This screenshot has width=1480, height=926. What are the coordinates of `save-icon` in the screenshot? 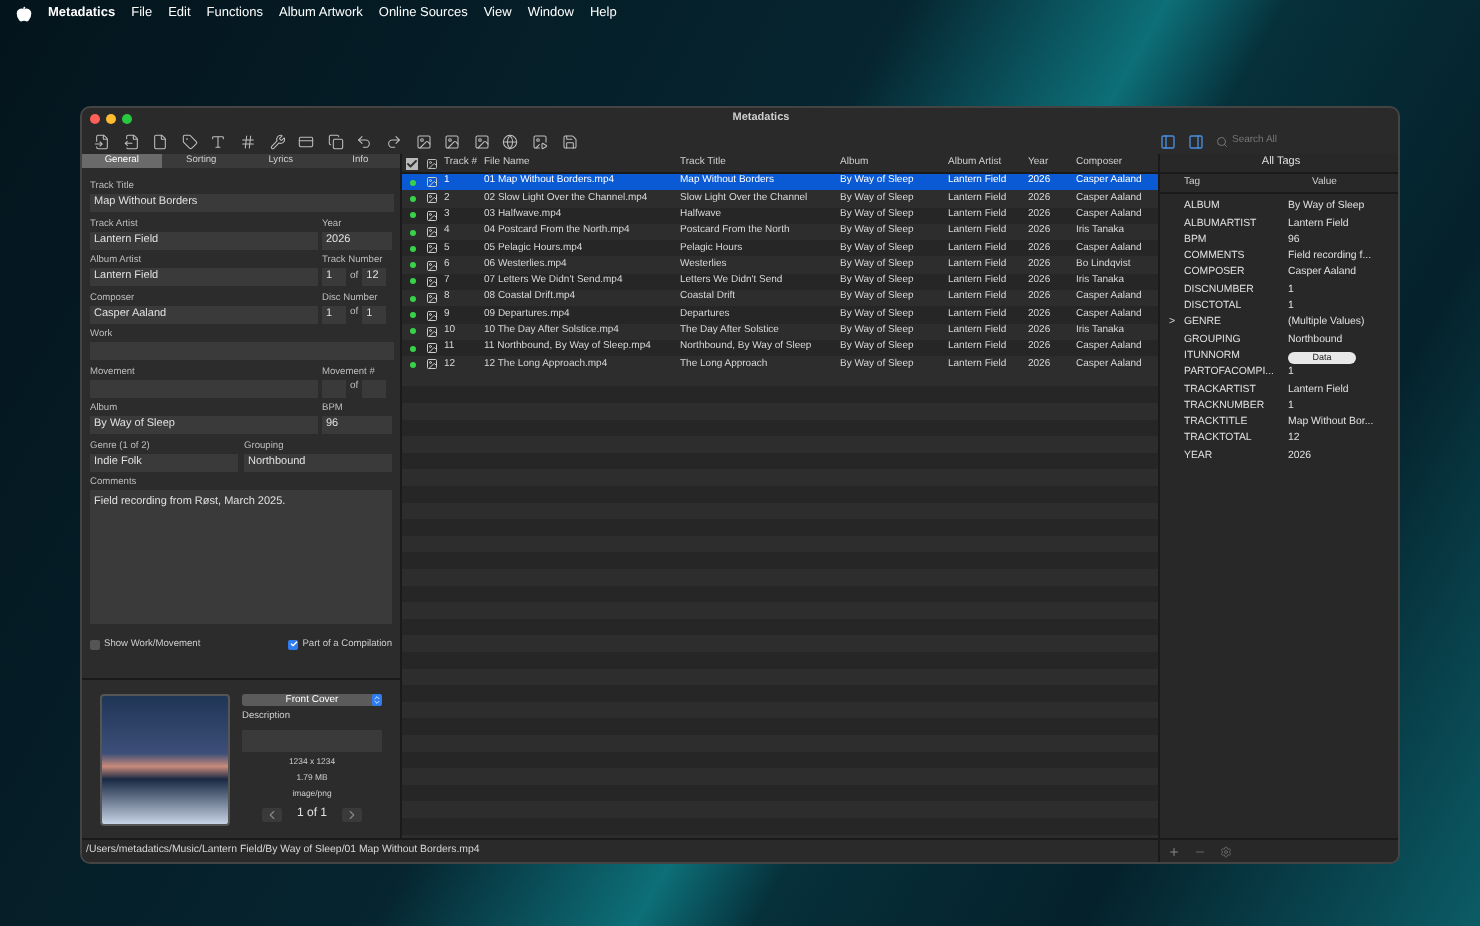 It's located at (569, 141).